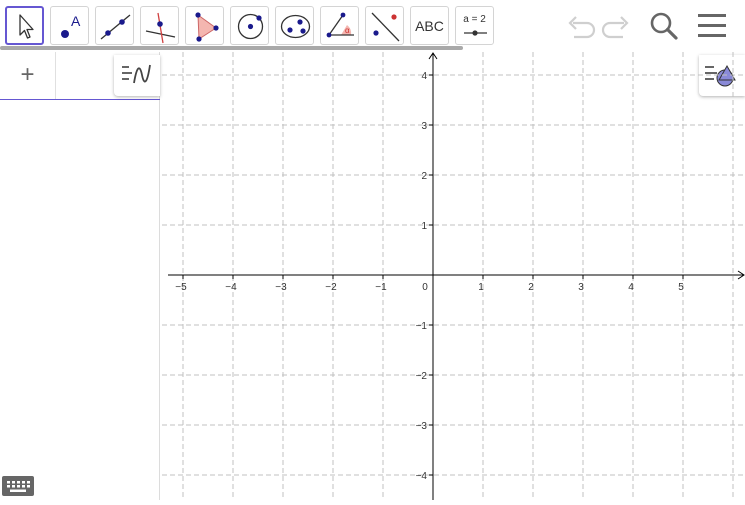 This screenshot has width=745, height=505. Describe the element at coordinates (424, 176) in the screenshot. I see `y-tick-label: 2` at that location.